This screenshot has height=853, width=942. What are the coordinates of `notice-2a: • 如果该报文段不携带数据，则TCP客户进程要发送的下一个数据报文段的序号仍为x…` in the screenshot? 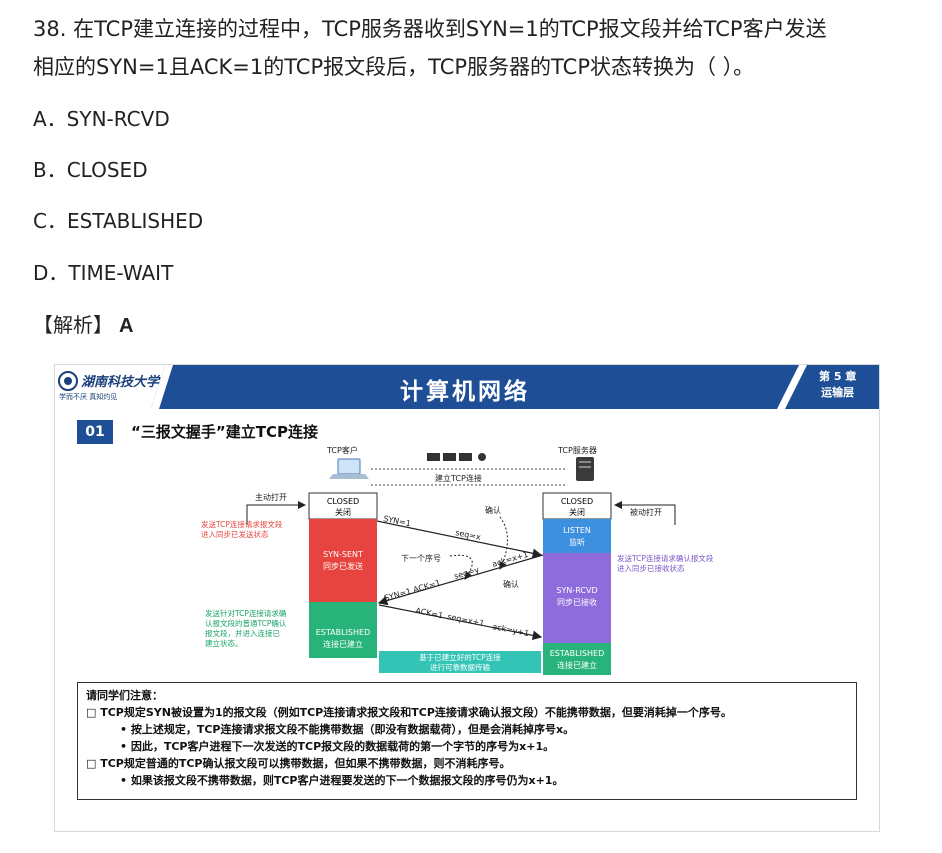 It's located at (342, 780).